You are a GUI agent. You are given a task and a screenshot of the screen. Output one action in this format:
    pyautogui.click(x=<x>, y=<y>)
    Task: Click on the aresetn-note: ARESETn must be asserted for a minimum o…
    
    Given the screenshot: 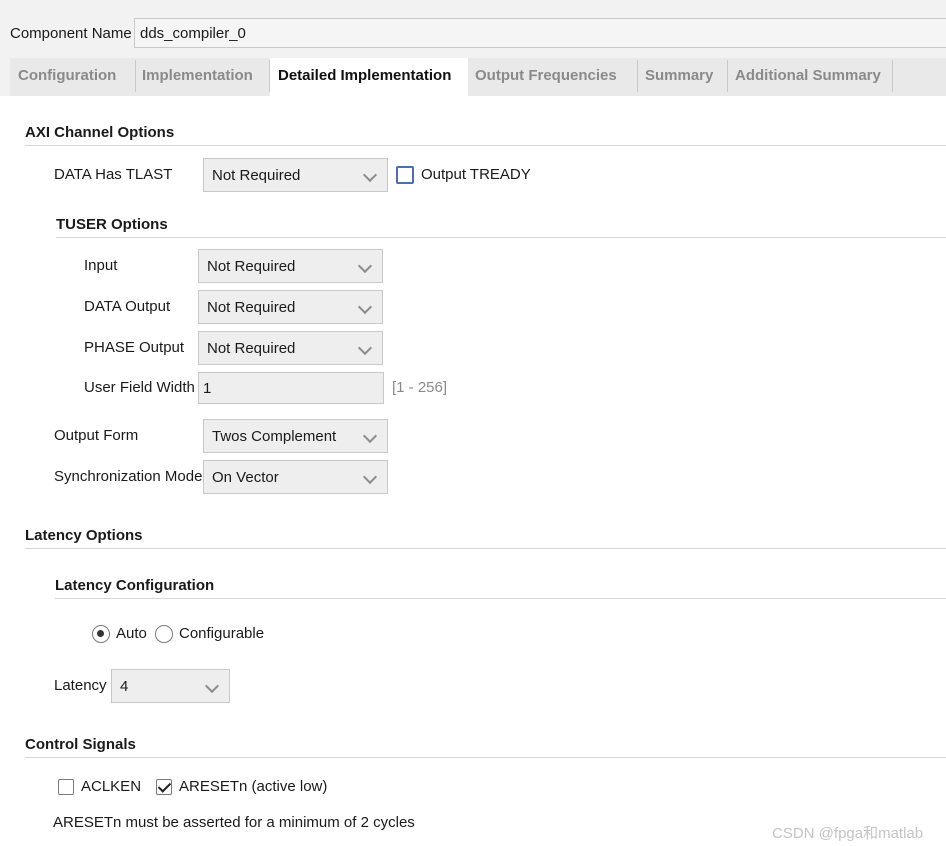 What is the action you would take?
    pyautogui.click(x=234, y=822)
    